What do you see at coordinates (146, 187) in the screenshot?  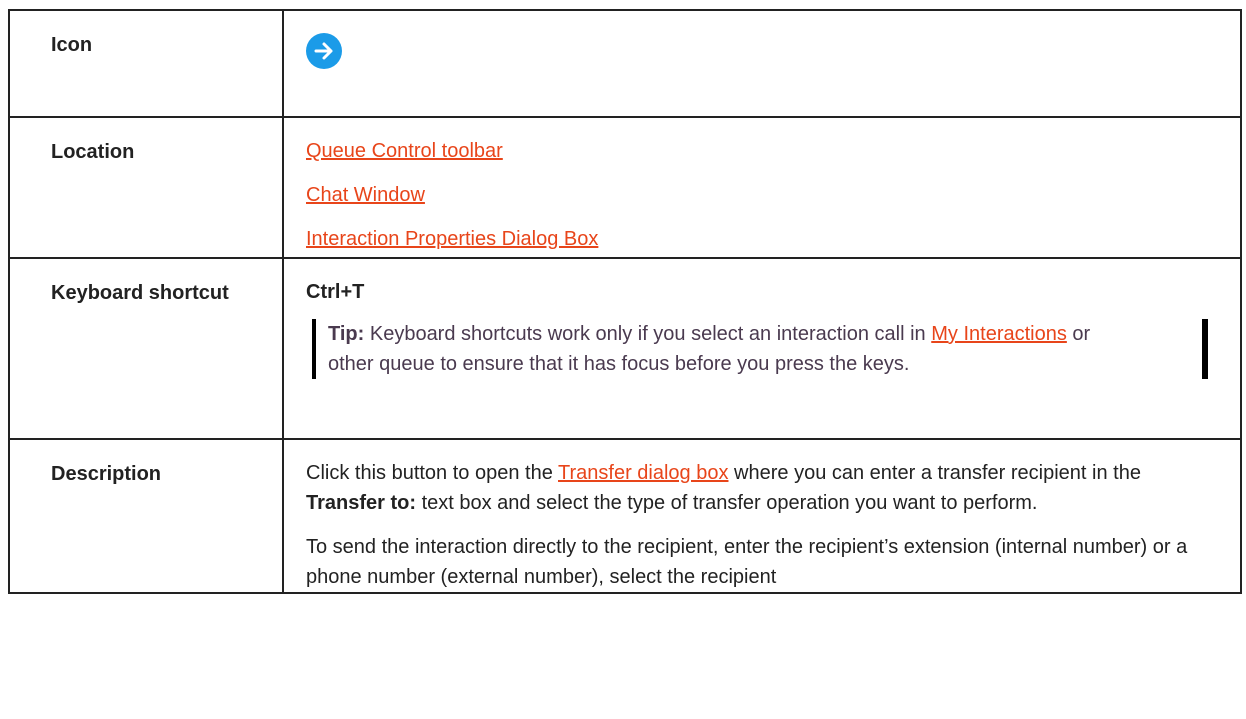 I see `row-header-location: Location` at bounding box center [146, 187].